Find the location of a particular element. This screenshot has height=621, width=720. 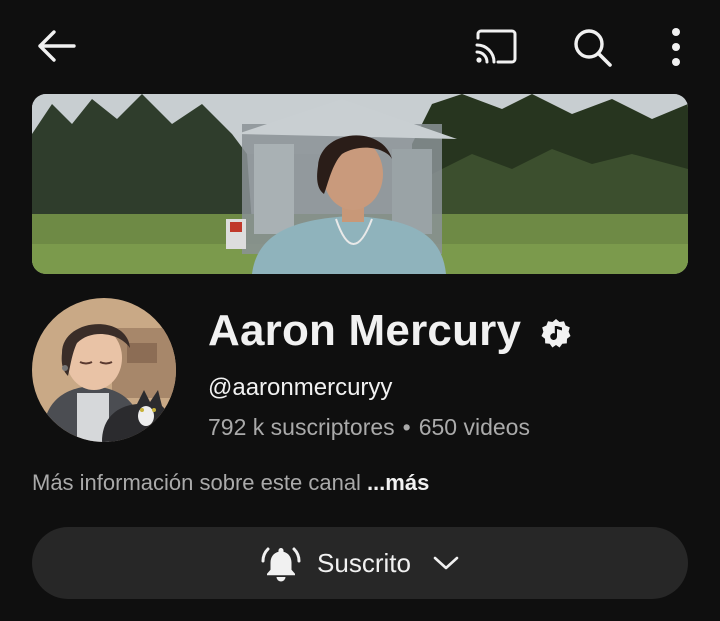

more-options-button is located at coordinates (676, 47).